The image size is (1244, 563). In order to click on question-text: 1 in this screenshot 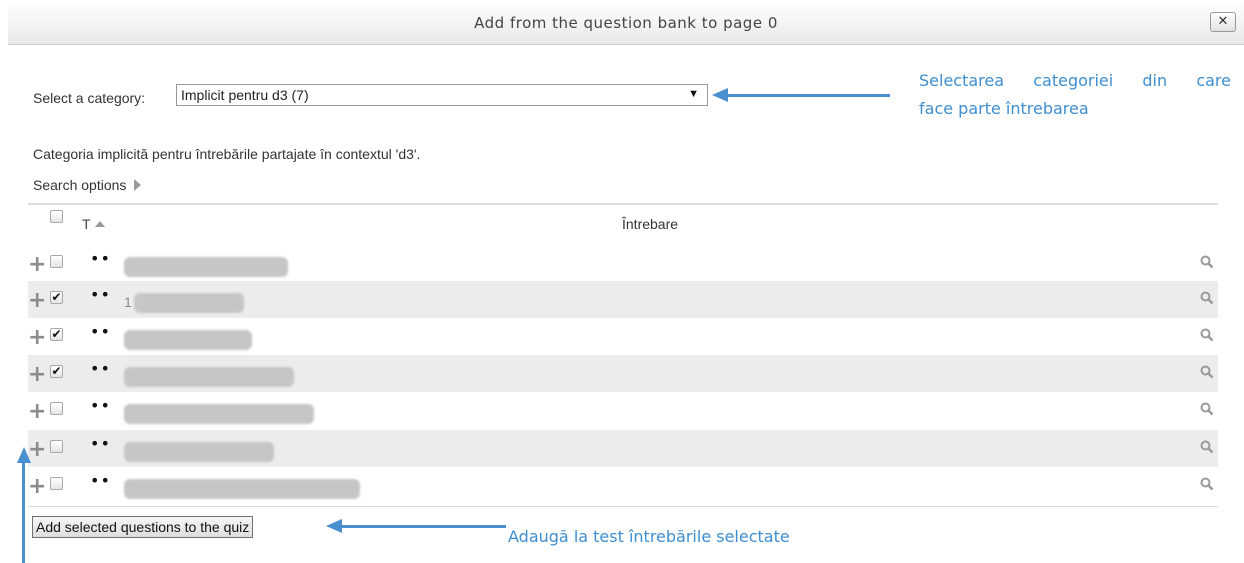, I will do `click(128, 302)`.